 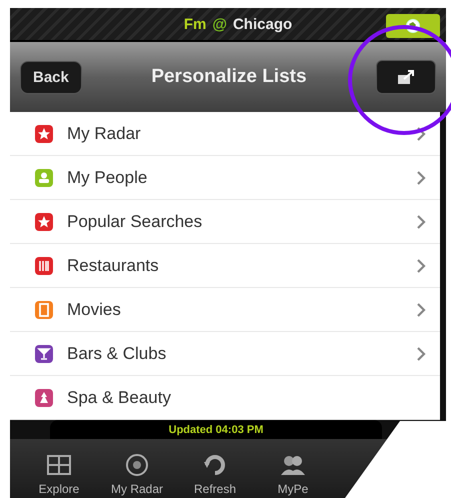 I want to click on grid-icon, so click(x=59, y=465).